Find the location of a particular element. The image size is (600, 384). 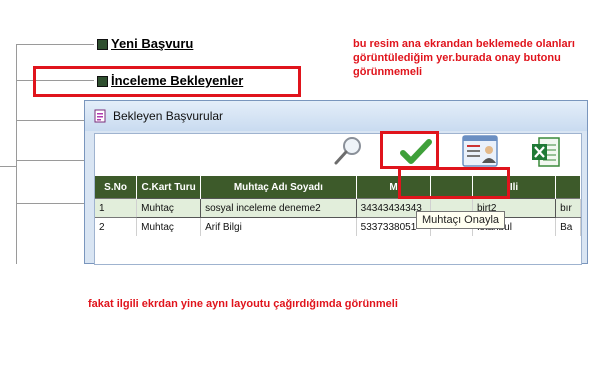

document-icon is located at coordinates (100, 116).